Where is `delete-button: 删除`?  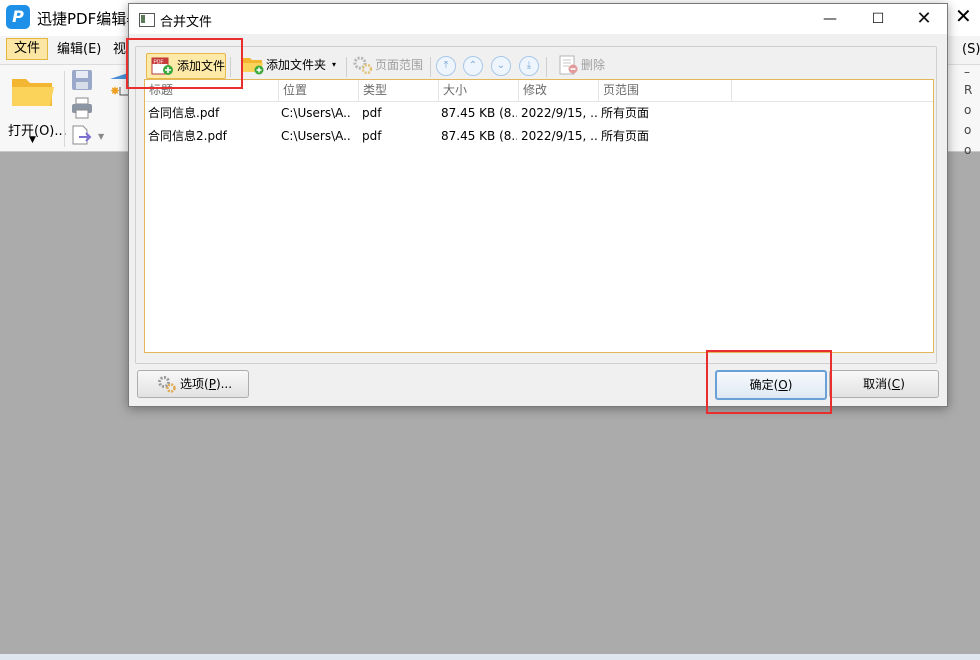
delete-button: 删除 is located at coordinates (586, 65).